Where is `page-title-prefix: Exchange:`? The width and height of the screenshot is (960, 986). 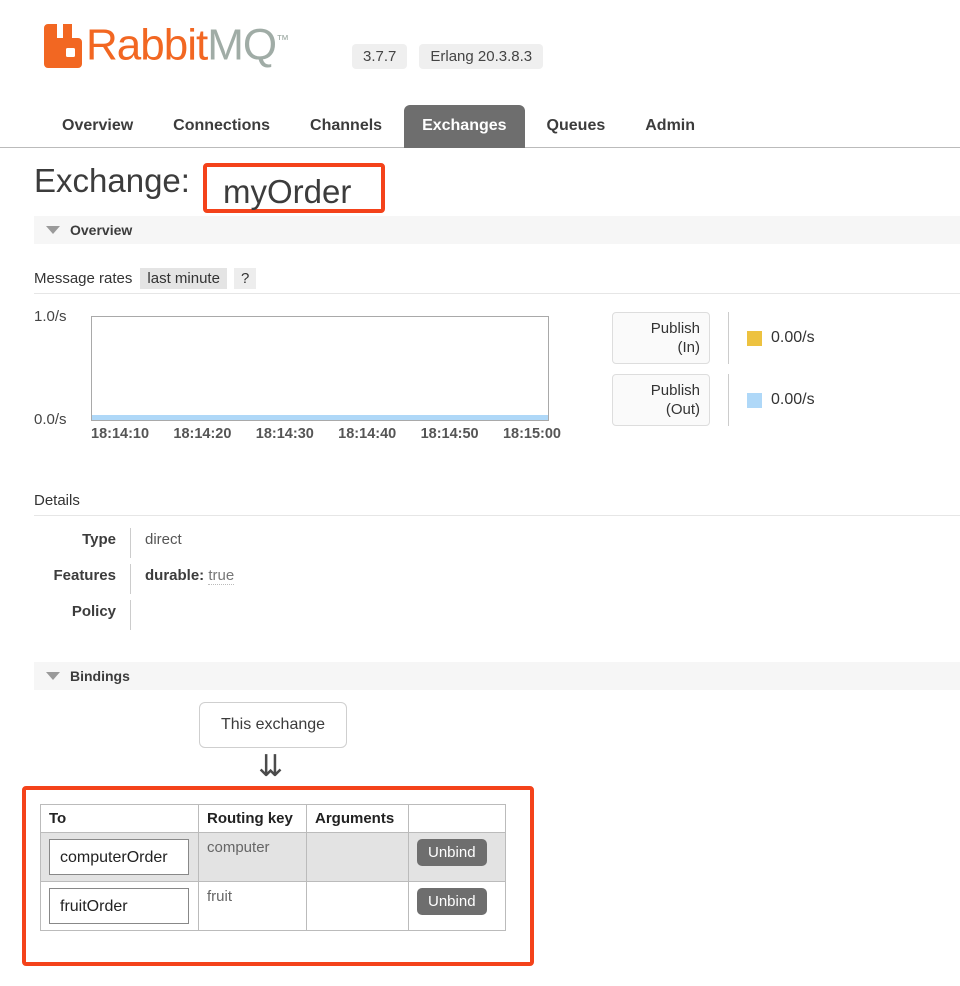
page-title-prefix: Exchange: is located at coordinates (112, 180).